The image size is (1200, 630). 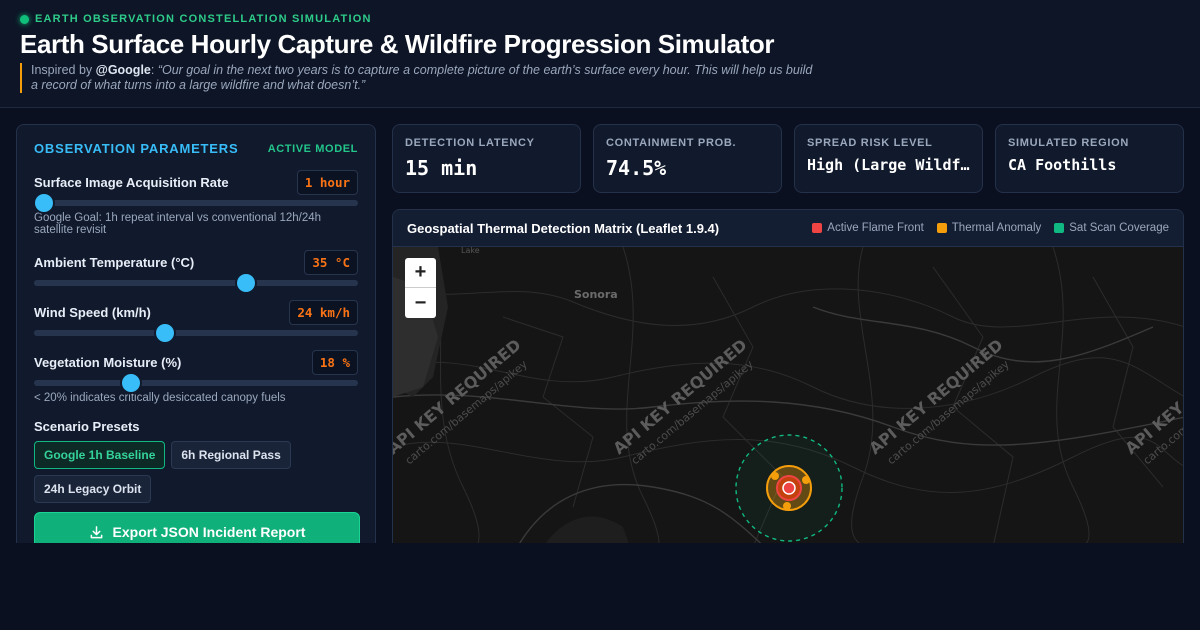 I want to click on legend-sat-scan-coverage: Sat Scan Coverage, so click(x=1111, y=228).